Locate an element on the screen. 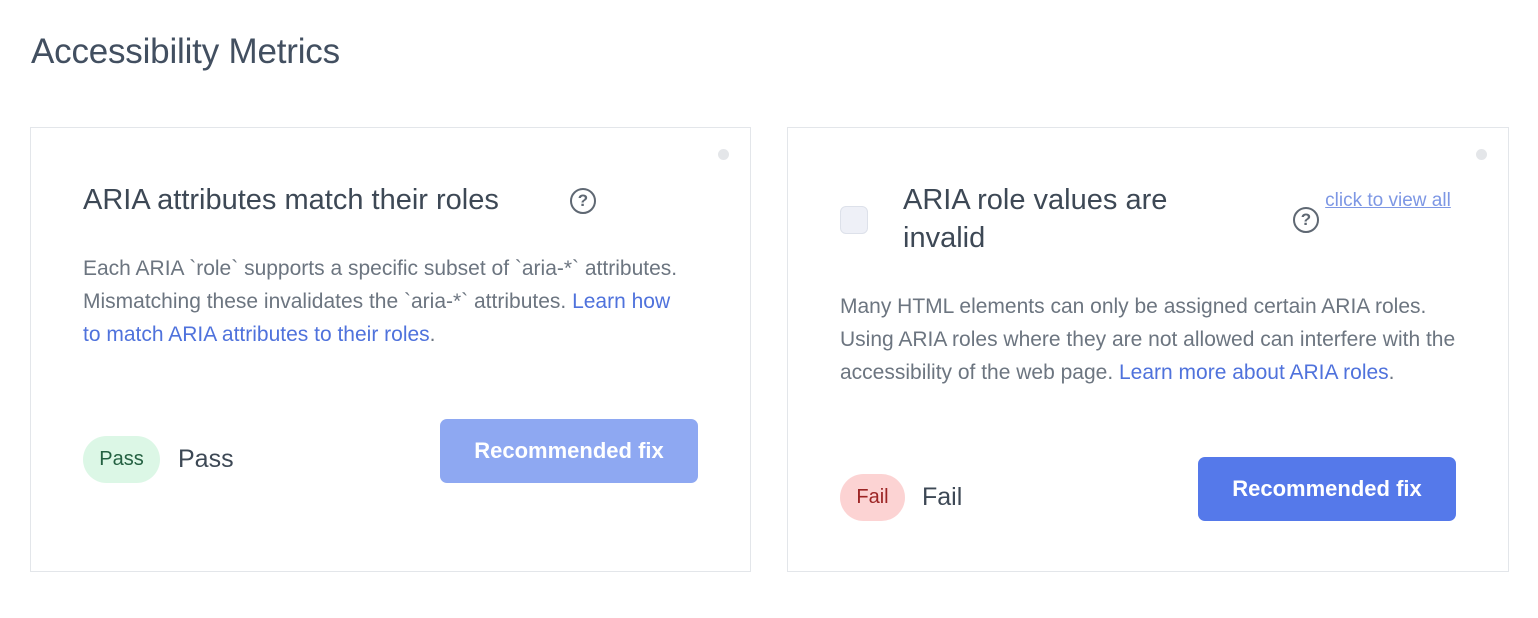  status-text: Pass is located at coordinates (206, 459).